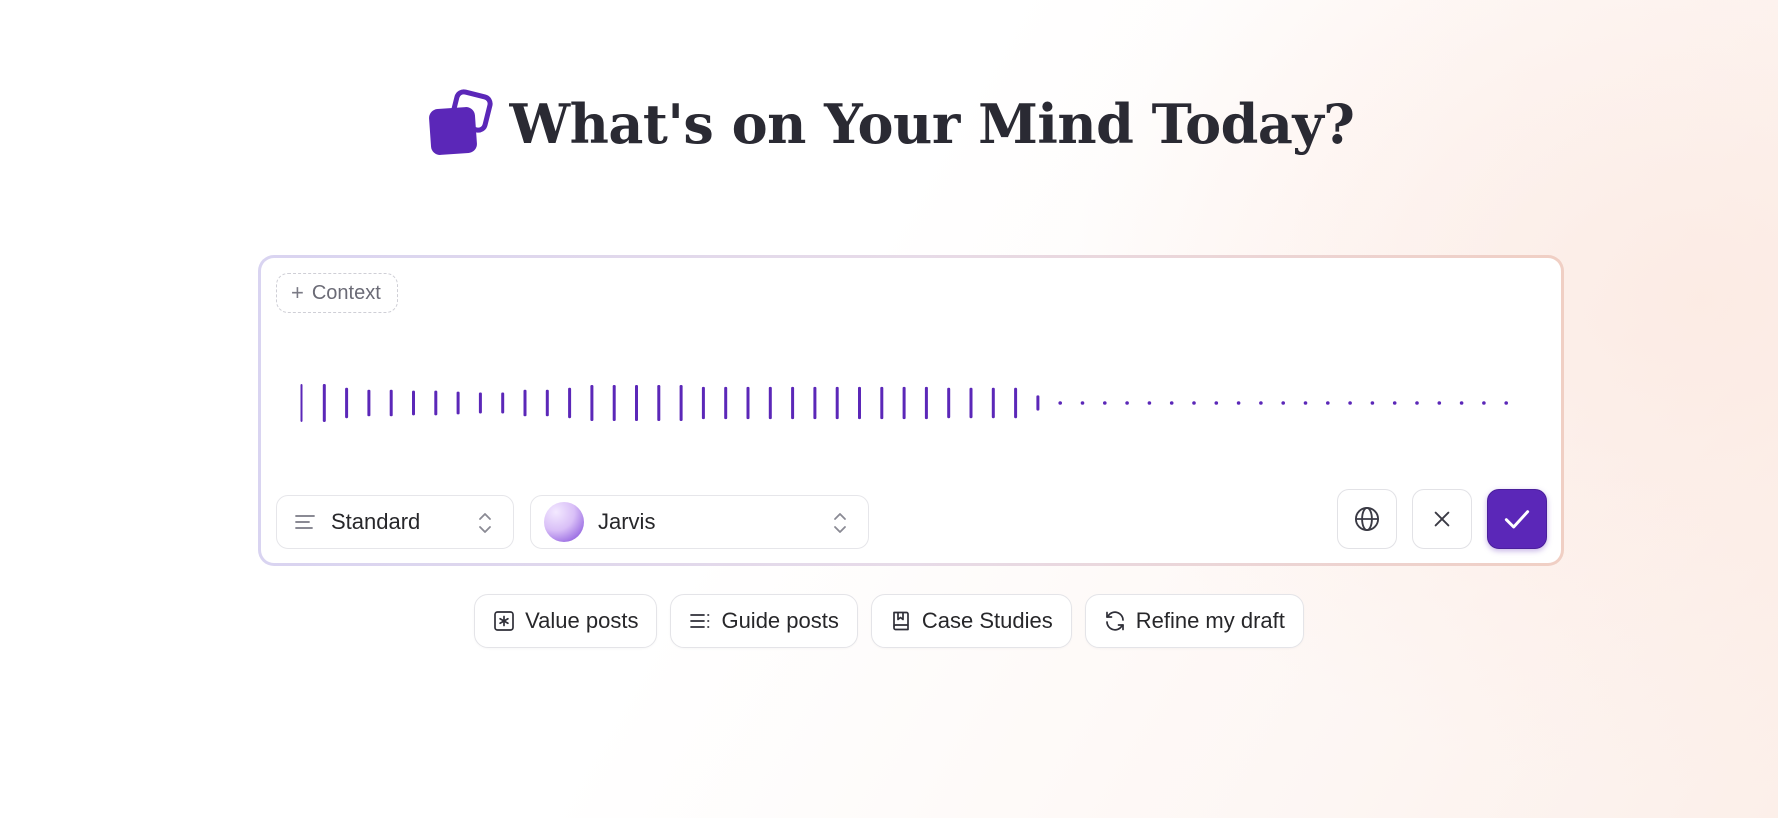 The image size is (1778, 818). I want to click on stacked-squares-logo-icon, so click(460, 122).